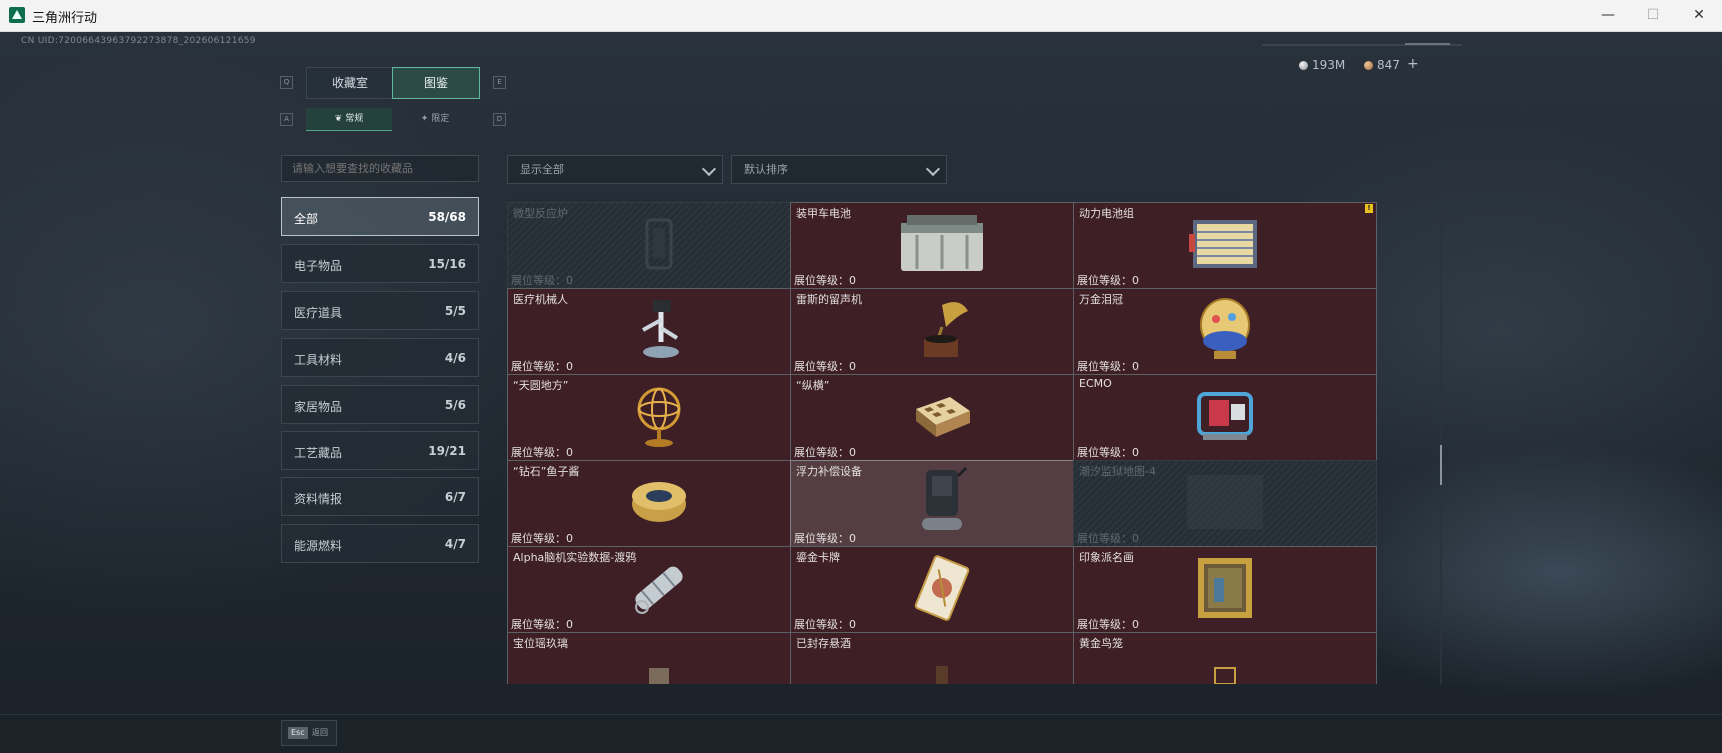 Image resolution: width=1722 pixels, height=753 pixels. What do you see at coordinates (1368, 65) in the screenshot?
I see `gold-coin-icon` at bounding box center [1368, 65].